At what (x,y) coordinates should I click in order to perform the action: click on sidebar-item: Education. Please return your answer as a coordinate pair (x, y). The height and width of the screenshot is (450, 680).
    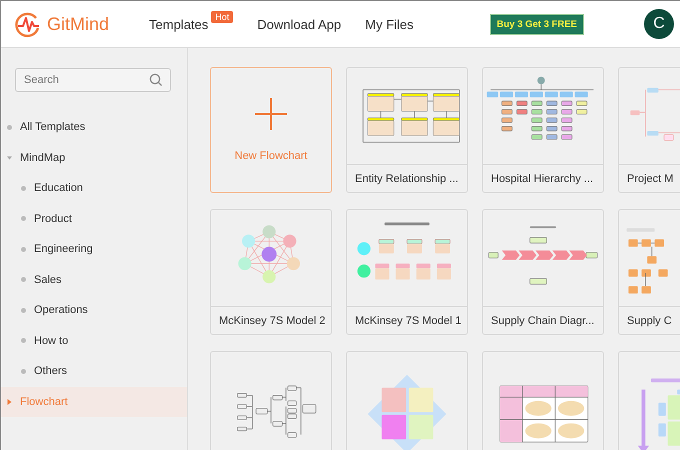
    Looking at the image, I should click on (94, 188).